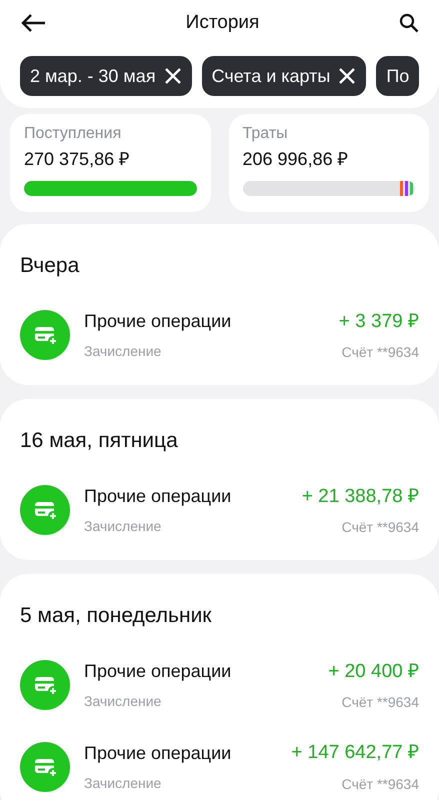 The width and height of the screenshot is (439, 800). Describe the element at coordinates (223, 22) in the screenshot. I see `page-title: История` at that location.